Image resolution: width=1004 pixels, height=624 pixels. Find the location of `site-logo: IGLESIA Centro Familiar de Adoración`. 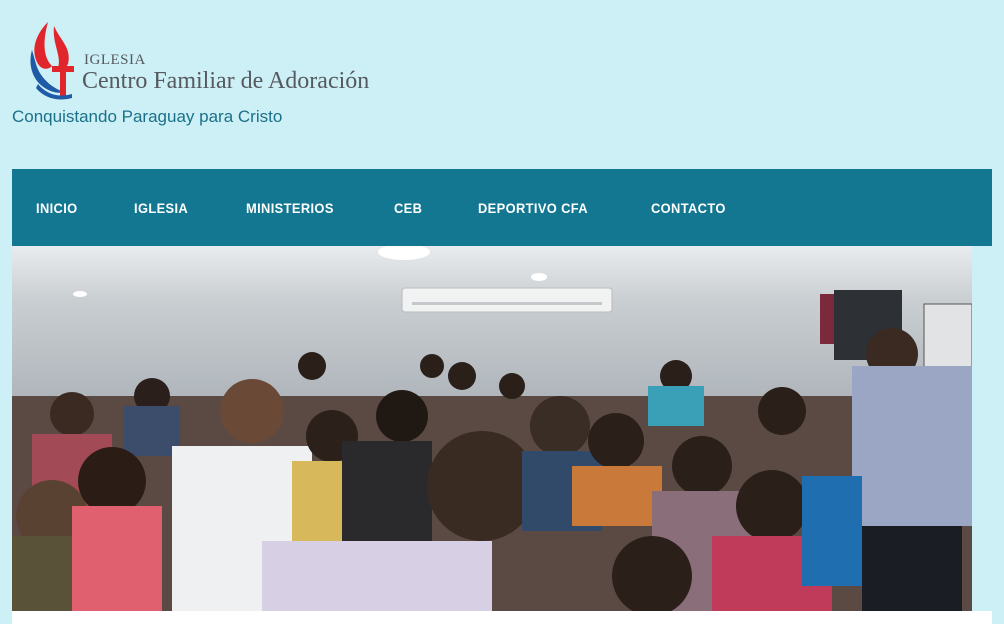

site-logo: IGLESIA Centro Familiar de Adoración is located at coordinates (218, 60).